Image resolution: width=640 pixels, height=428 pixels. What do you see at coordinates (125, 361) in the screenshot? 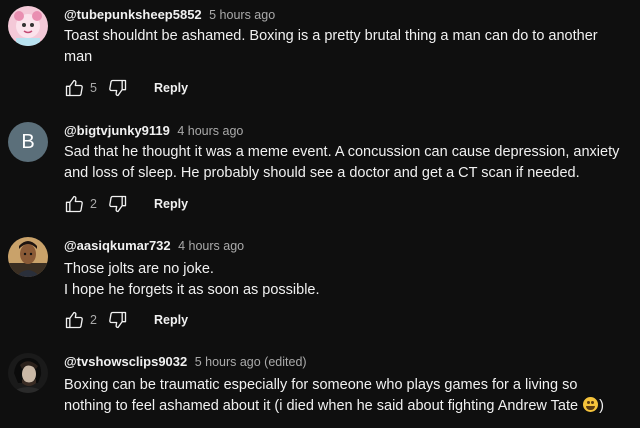
I see `comment-author: @tvshowsclips9032` at bounding box center [125, 361].